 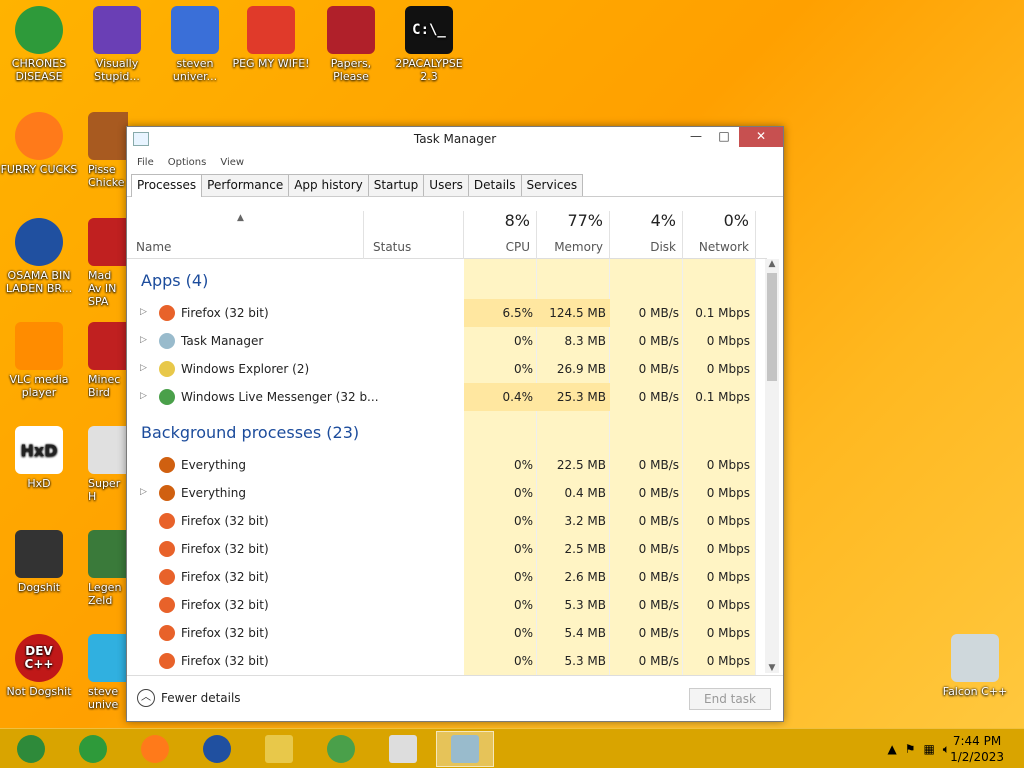 What do you see at coordinates (772, 264) in the screenshot?
I see `scroll-up-icon: ▲` at bounding box center [772, 264].